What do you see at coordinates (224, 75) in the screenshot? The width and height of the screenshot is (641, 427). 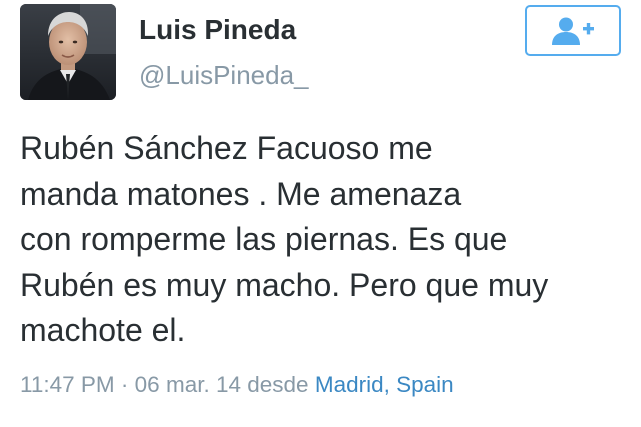 I see `user-handle: @LuisPineda_` at bounding box center [224, 75].